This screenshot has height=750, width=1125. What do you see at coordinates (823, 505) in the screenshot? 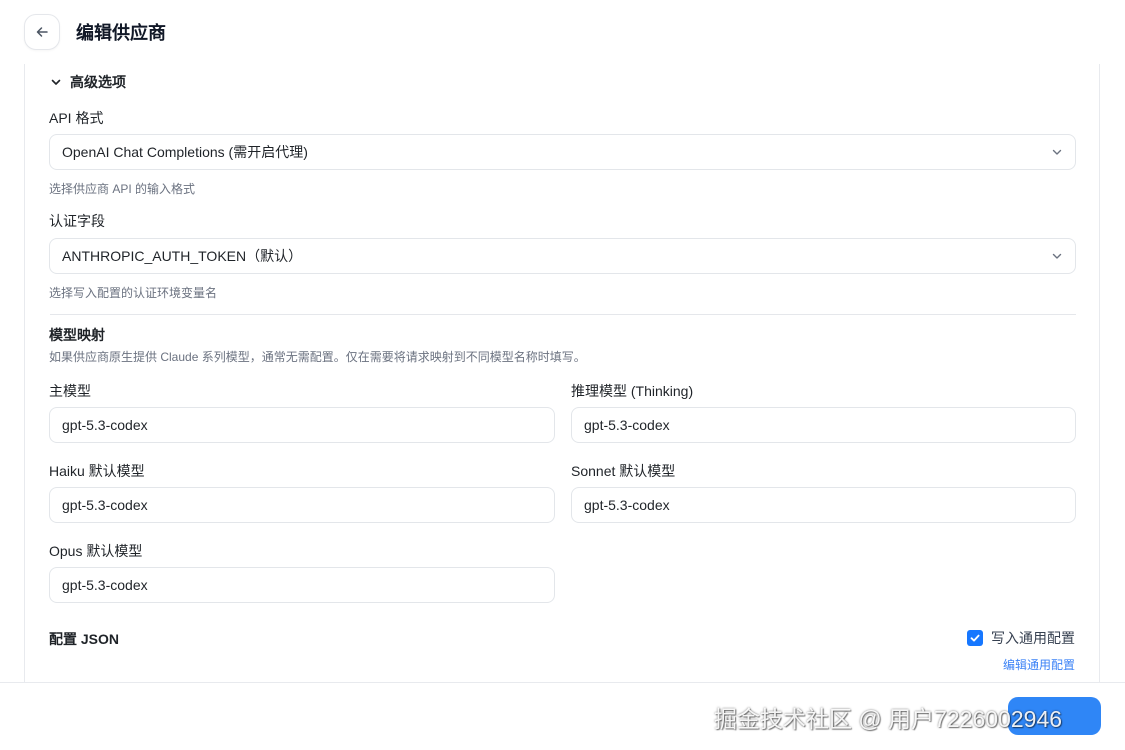
I see `sonnet-model-input: gpt-5.3-codex` at bounding box center [823, 505].